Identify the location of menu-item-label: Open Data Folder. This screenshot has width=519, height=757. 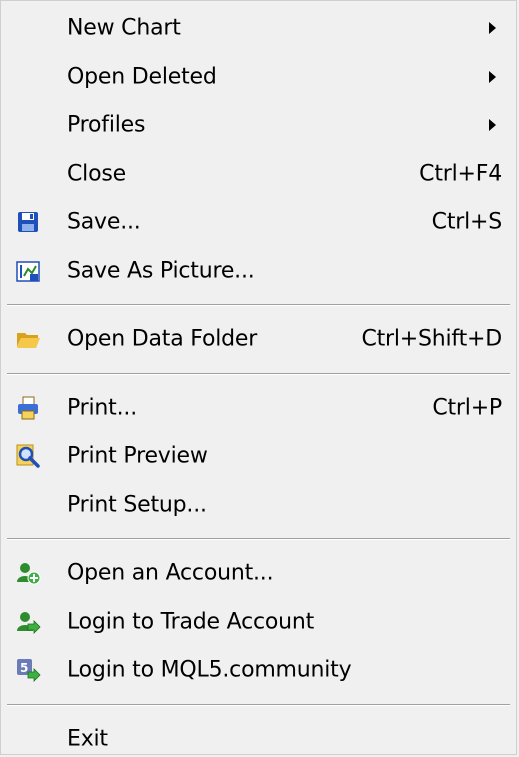
(162, 339).